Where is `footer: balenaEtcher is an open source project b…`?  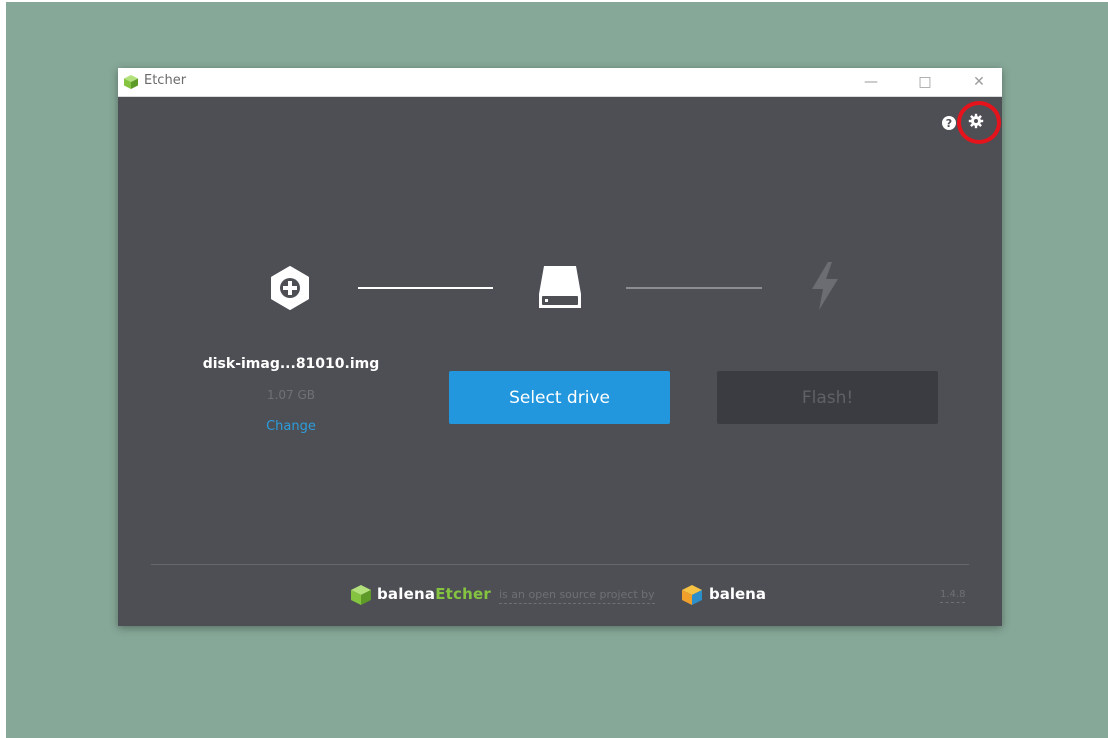
footer: balenaEtcher is an open source project b… is located at coordinates (560, 597).